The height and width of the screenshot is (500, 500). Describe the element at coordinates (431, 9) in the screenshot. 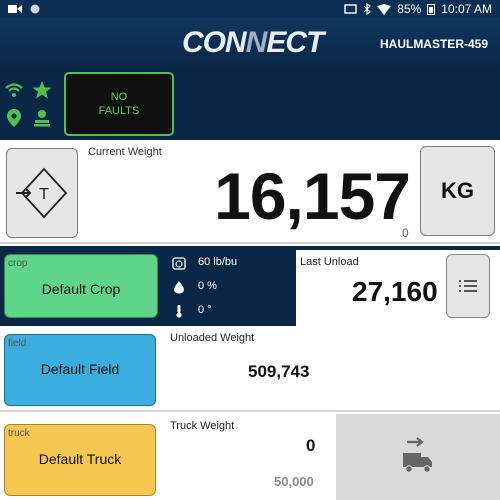

I see `battery-icon` at that location.